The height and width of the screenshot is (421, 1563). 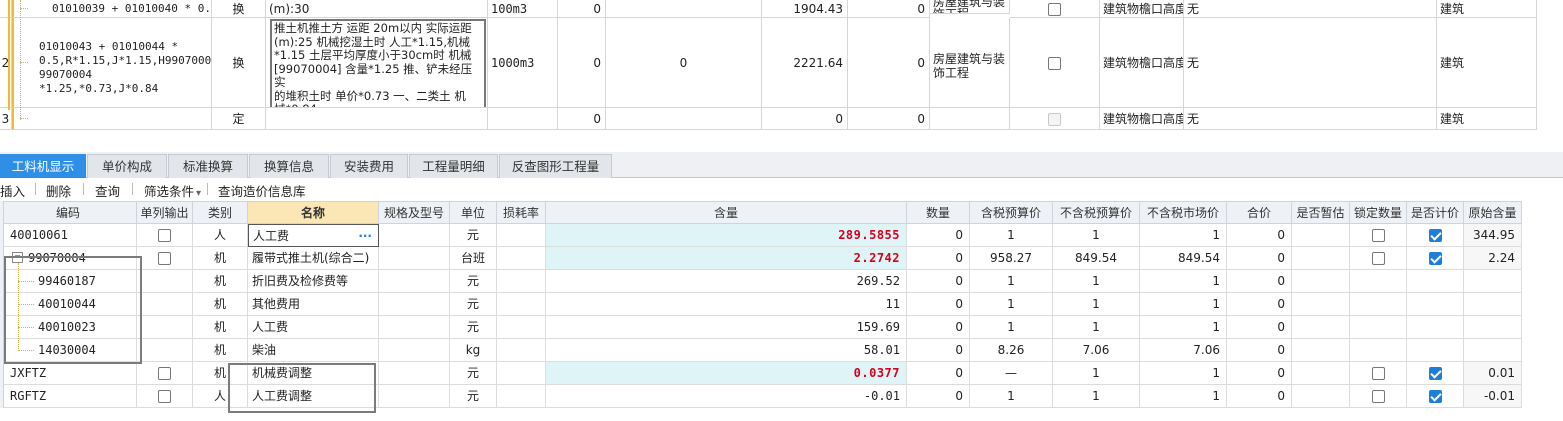 What do you see at coordinates (165, 212) in the screenshot?
I see `header-single-output: 单列输出` at bounding box center [165, 212].